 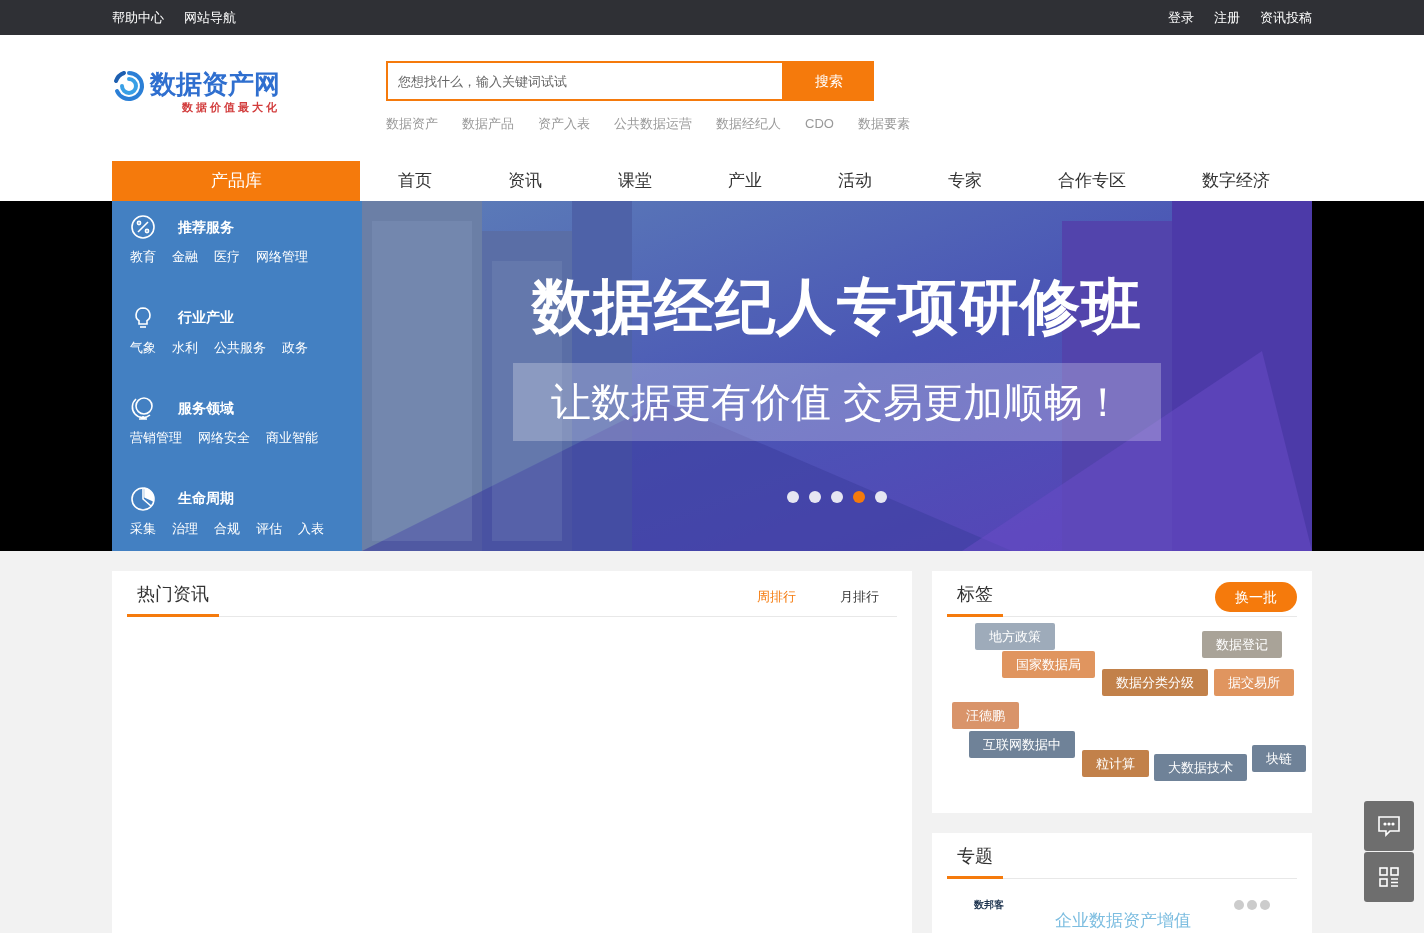 What do you see at coordinates (236, 181) in the screenshot?
I see `product-library-tab: 产品库` at bounding box center [236, 181].